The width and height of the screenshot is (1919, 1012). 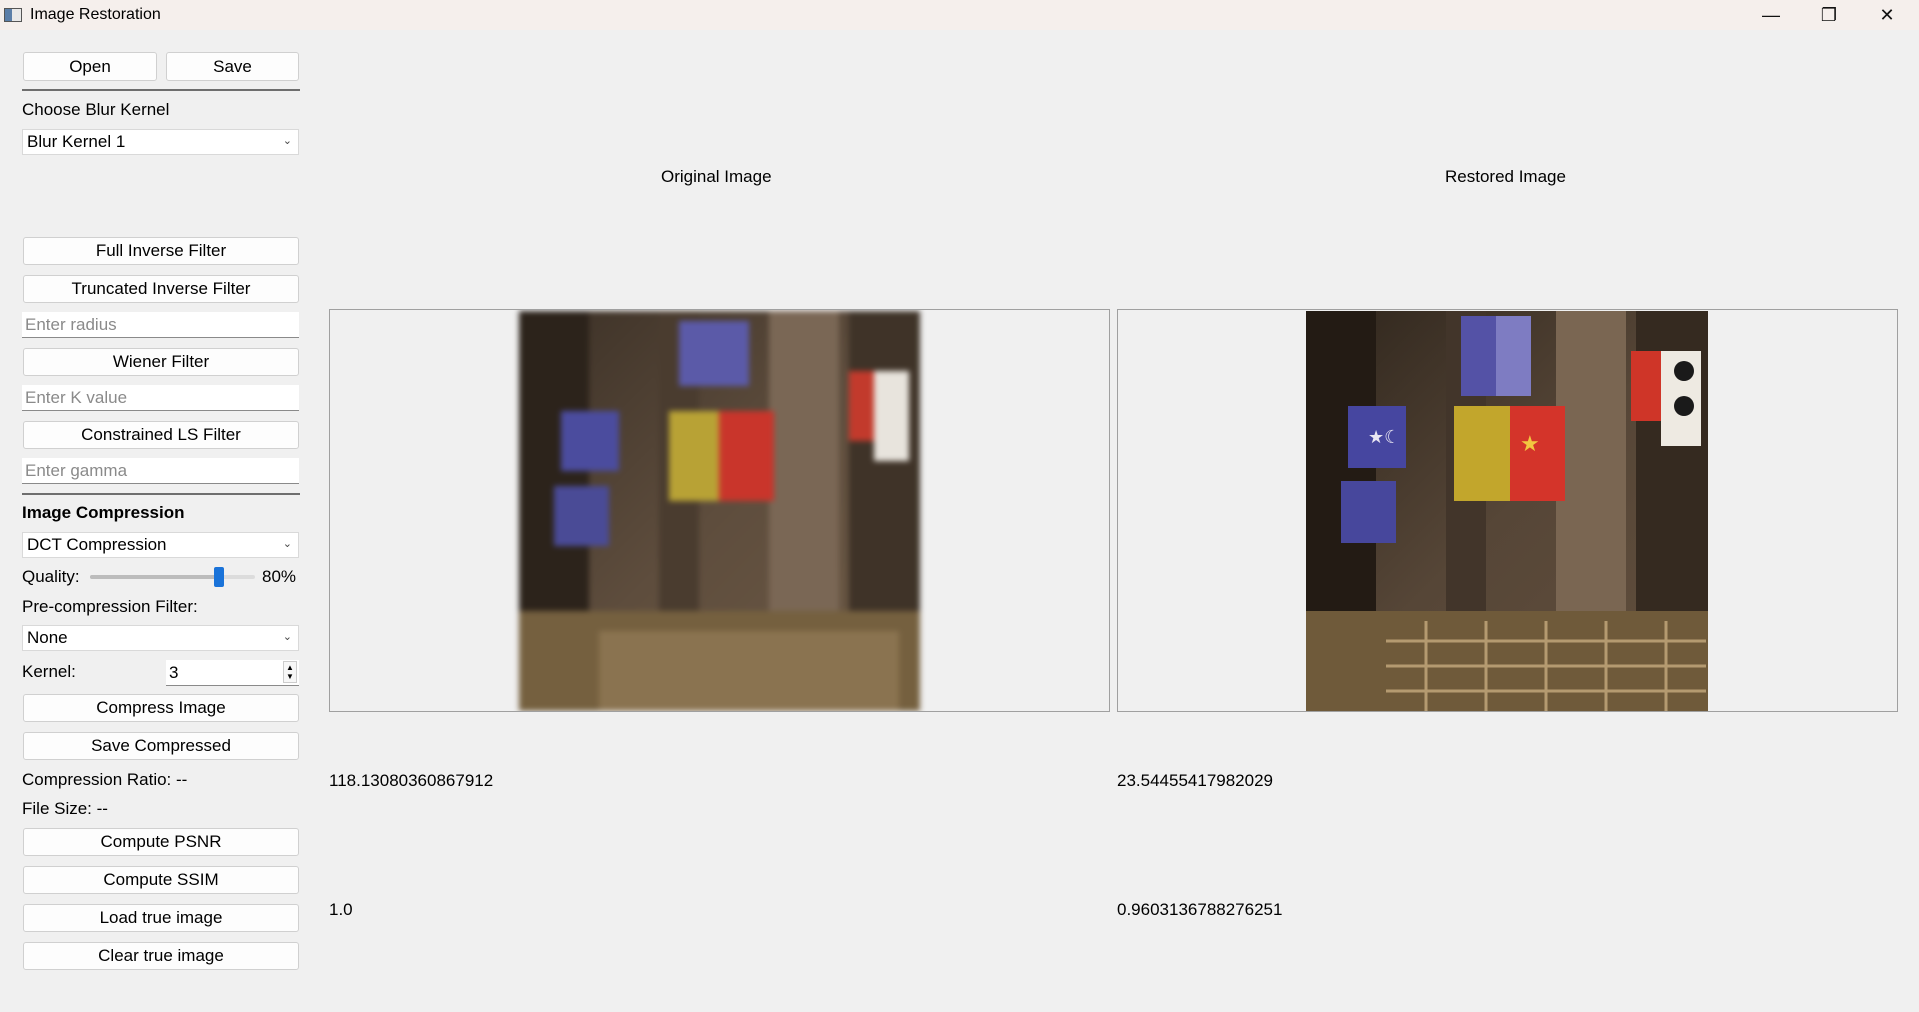 What do you see at coordinates (90, 66) in the screenshot?
I see `open-button: Open` at bounding box center [90, 66].